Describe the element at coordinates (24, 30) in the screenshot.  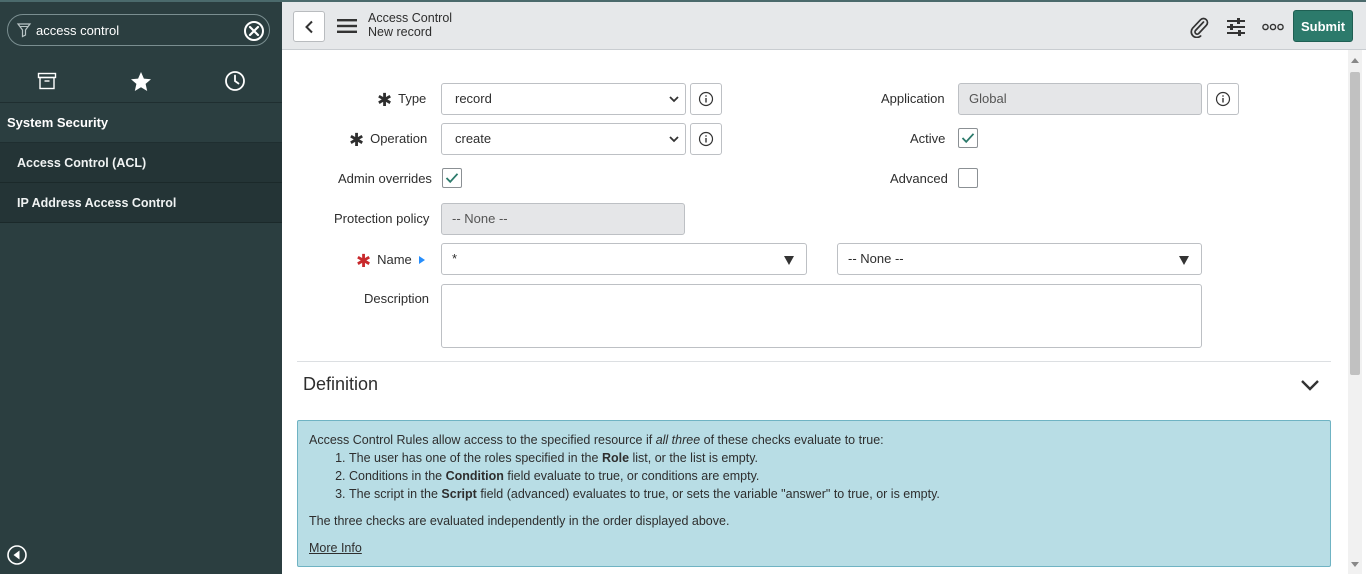
I see `filter-icon` at that location.